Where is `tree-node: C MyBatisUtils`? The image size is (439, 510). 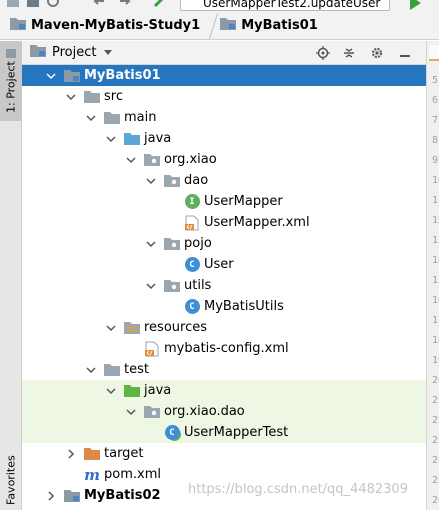 tree-node: C MyBatisUtils is located at coordinates (224, 306).